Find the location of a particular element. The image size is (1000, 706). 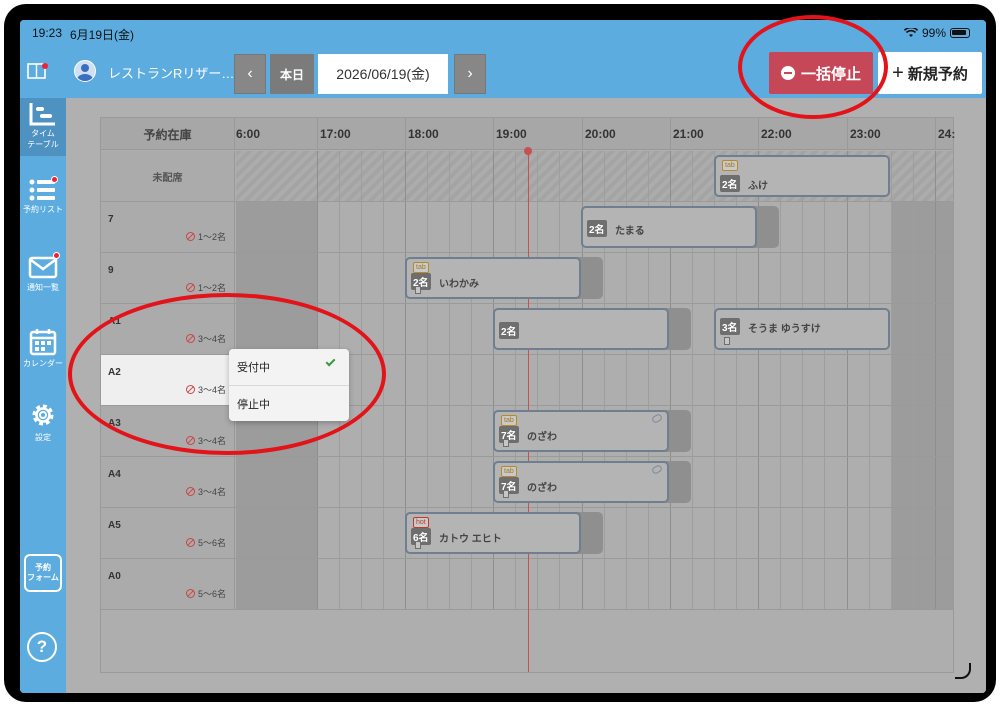

time-lane is located at coordinates (594, 584).